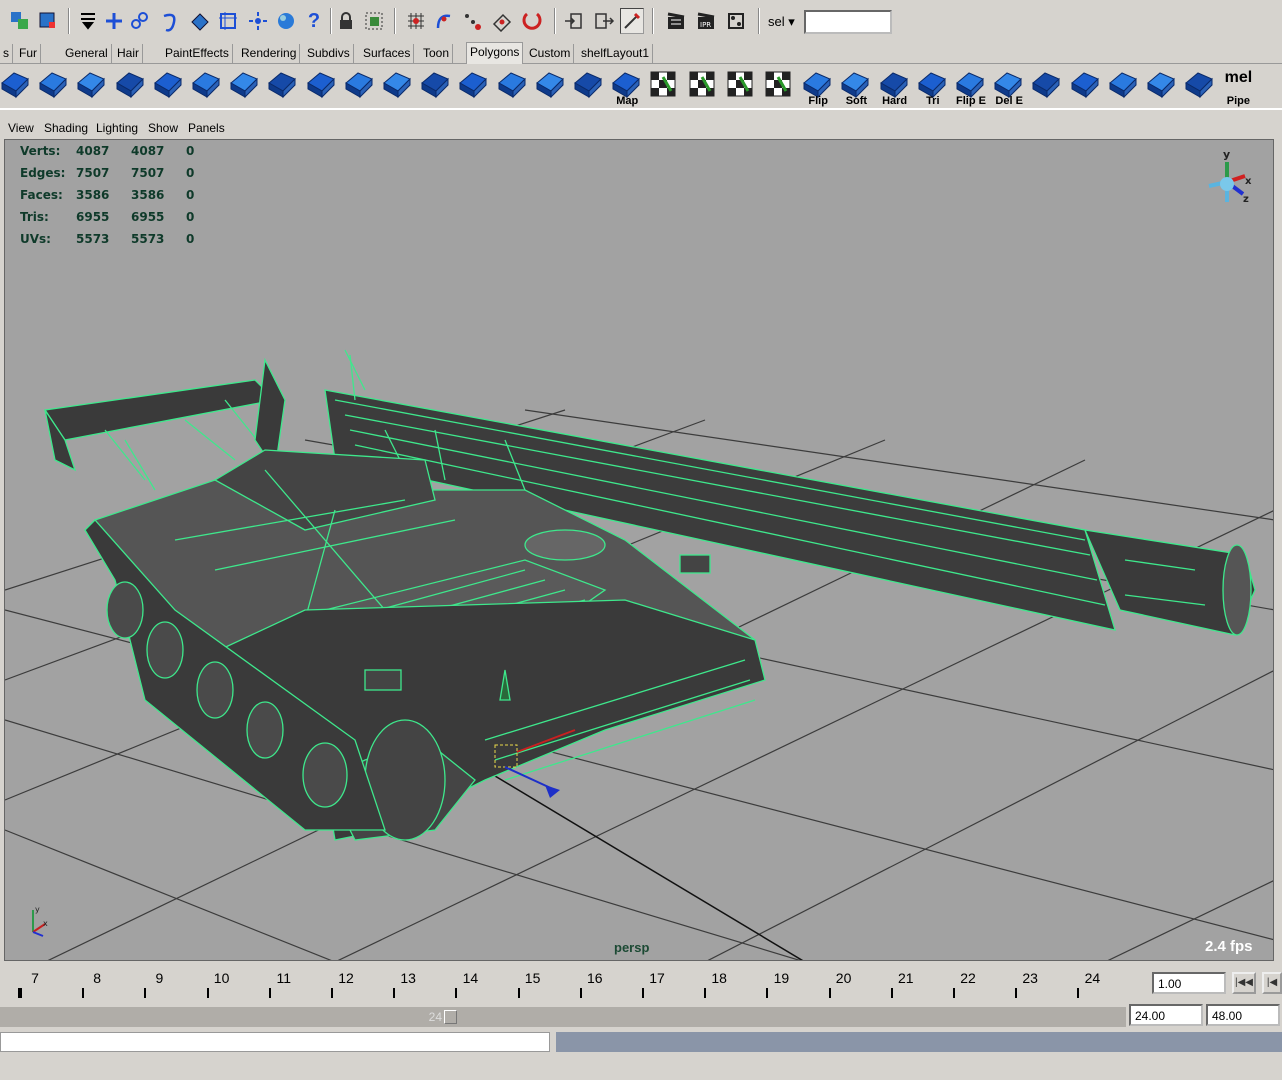 This screenshot has width=1282, height=1080. I want to click on shelf-color-set-icon, so click(1162, 88).